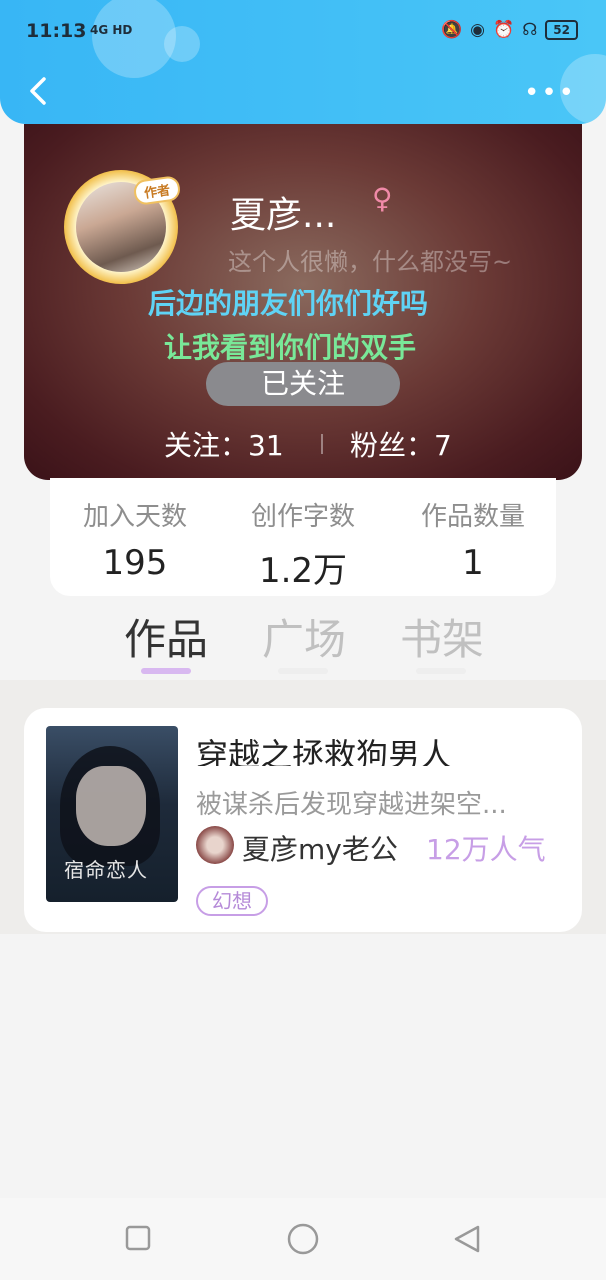  Describe the element at coordinates (288, 303) in the screenshot. I see `danmaku-comment: 后边的朋友们你们好吗` at that location.